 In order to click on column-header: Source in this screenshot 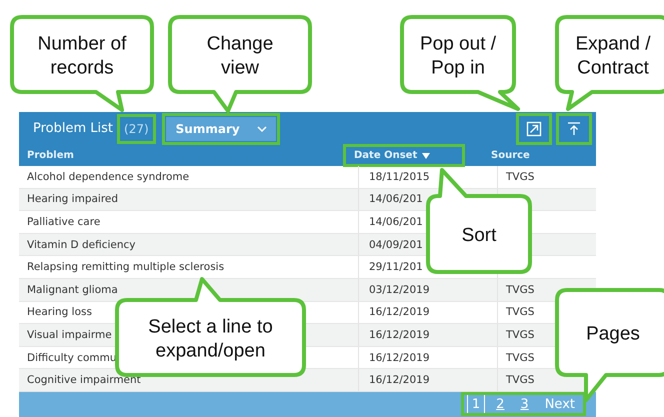, I will do `click(532, 155)`.